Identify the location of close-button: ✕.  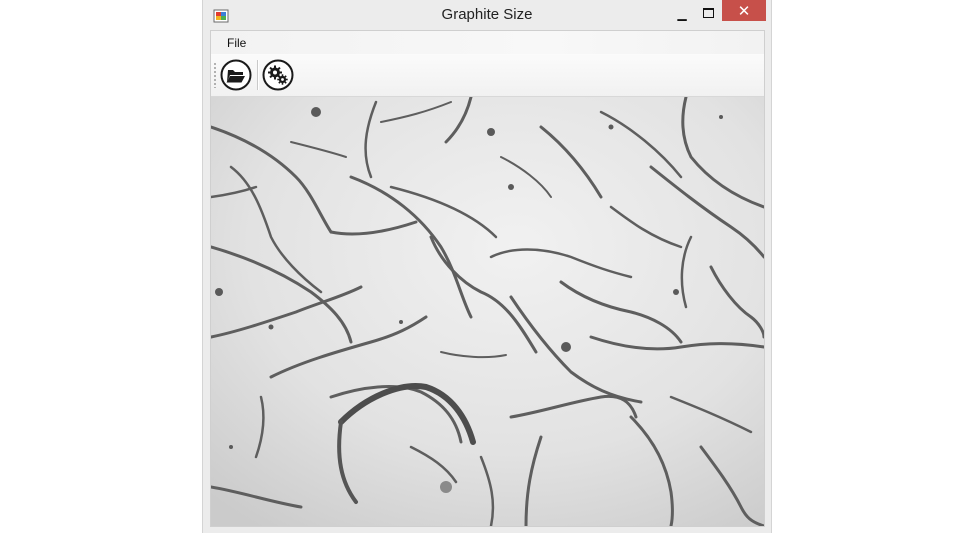
(744, 10).